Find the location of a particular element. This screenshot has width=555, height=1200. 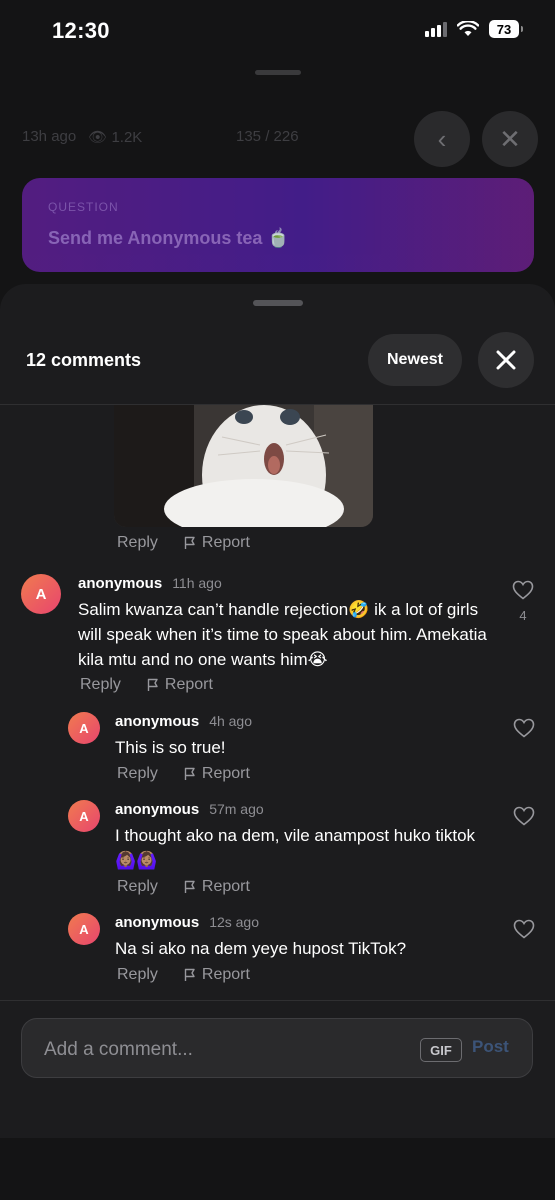

cat-gif-icon is located at coordinates (243, 466).